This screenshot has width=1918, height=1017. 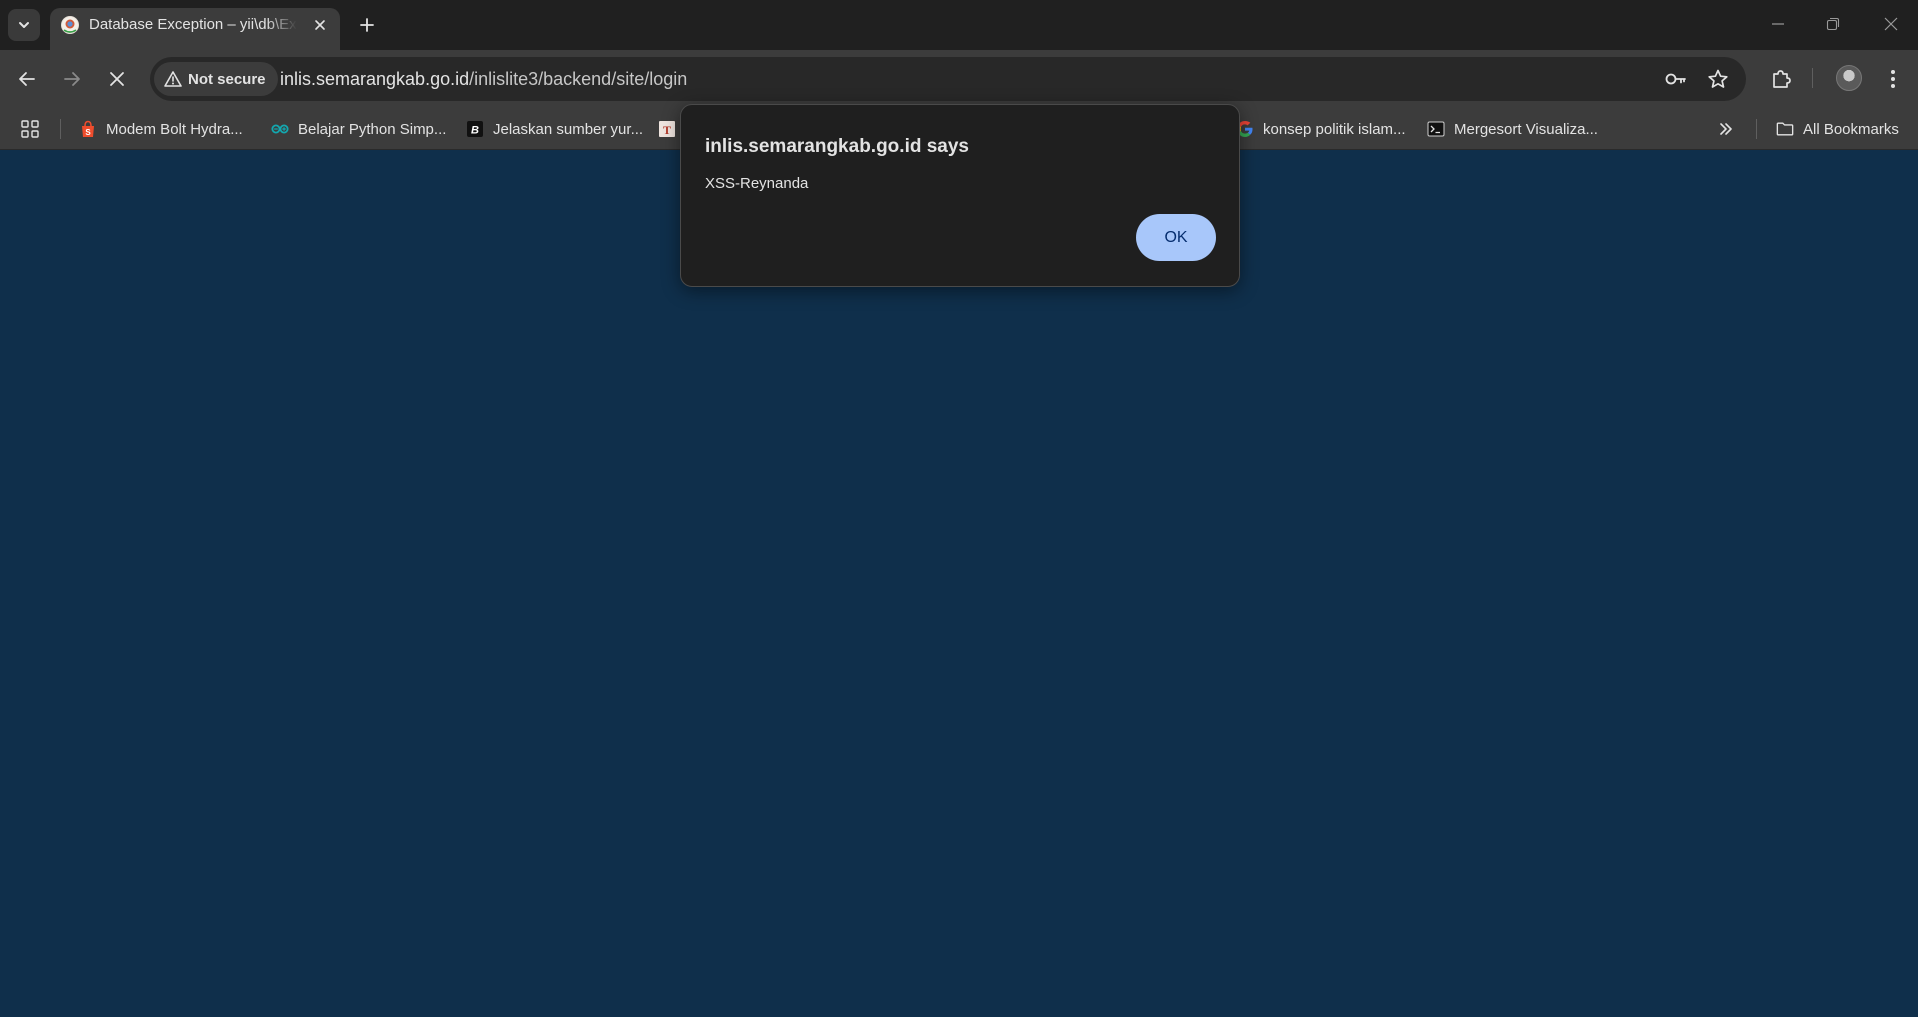 I want to click on b-icon: B, so click(x=475, y=129).